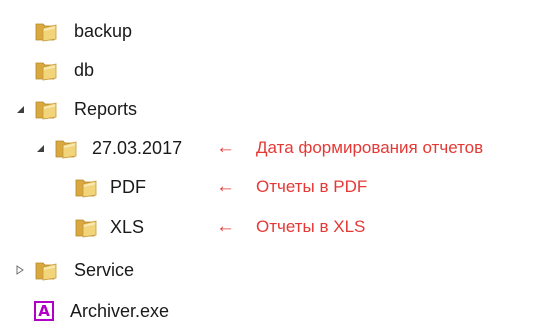  I want to click on tree-item-label: Reports, so click(106, 109).